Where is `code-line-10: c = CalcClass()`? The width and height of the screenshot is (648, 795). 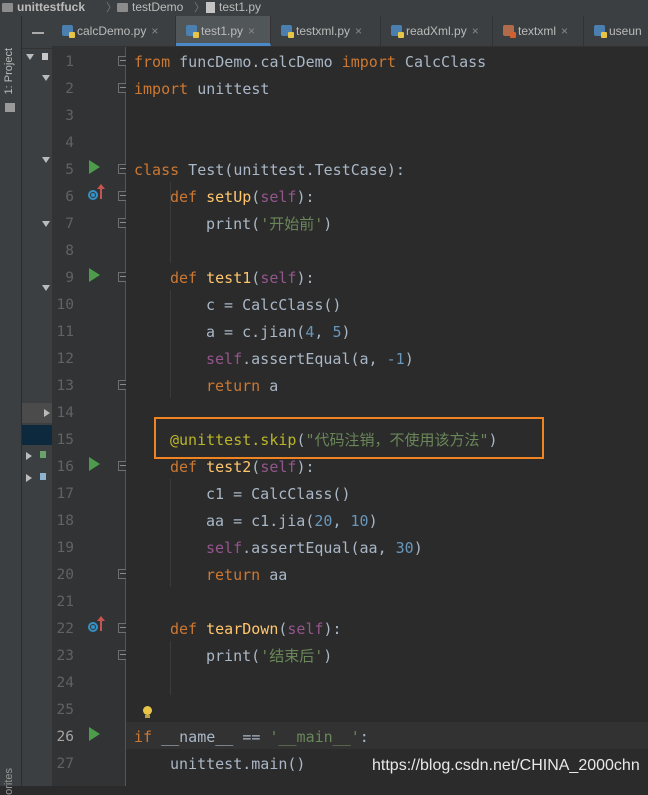 code-line-10: c = CalcClass() is located at coordinates (274, 305).